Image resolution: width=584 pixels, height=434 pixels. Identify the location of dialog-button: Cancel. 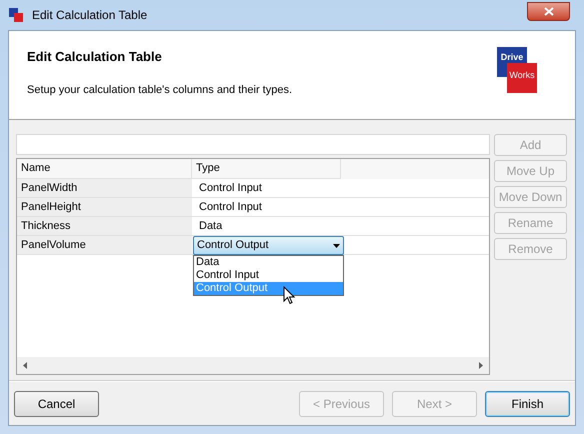
(56, 403).